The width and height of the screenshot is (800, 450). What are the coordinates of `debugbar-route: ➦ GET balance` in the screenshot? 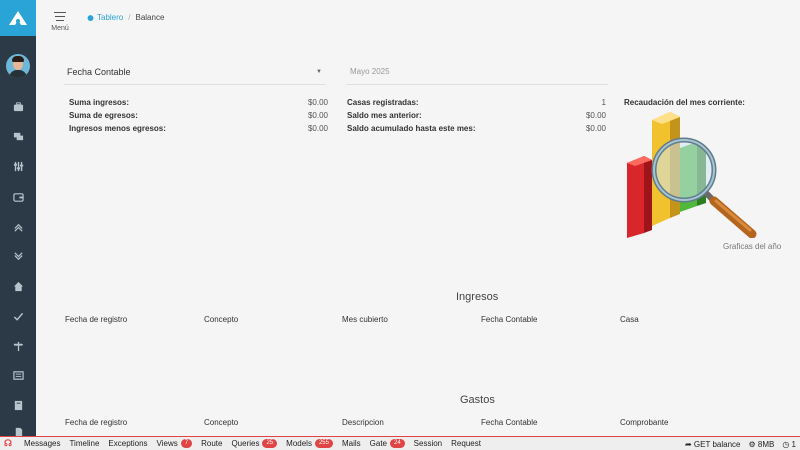 It's located at (712, 444).